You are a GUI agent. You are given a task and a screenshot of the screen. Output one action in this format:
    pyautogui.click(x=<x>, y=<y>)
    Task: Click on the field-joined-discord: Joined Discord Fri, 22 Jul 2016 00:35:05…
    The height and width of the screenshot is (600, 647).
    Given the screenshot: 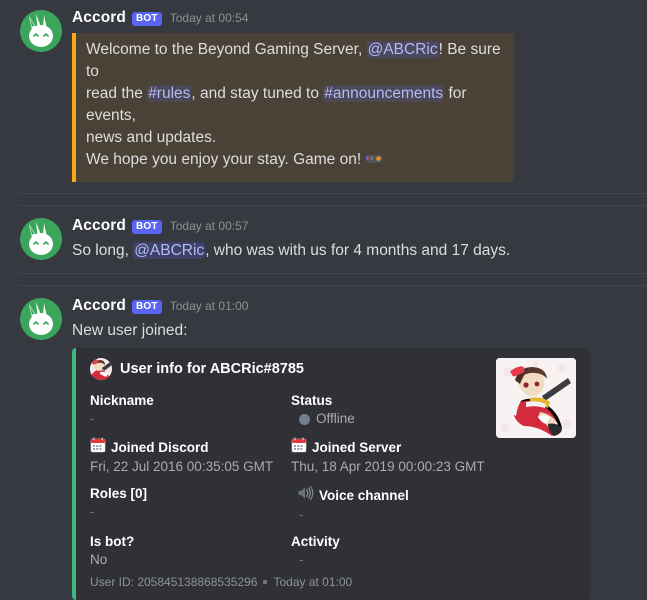 What is the action you would take?
    pyautogui.click(x=186, y=456)
    